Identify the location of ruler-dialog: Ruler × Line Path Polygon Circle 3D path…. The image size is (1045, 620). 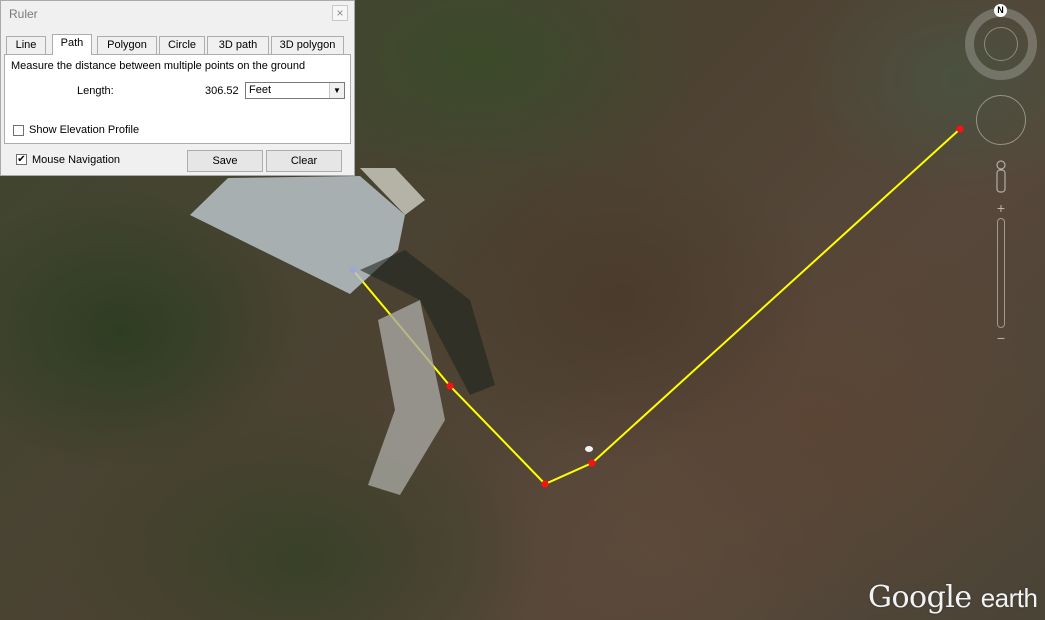
(177, 88).